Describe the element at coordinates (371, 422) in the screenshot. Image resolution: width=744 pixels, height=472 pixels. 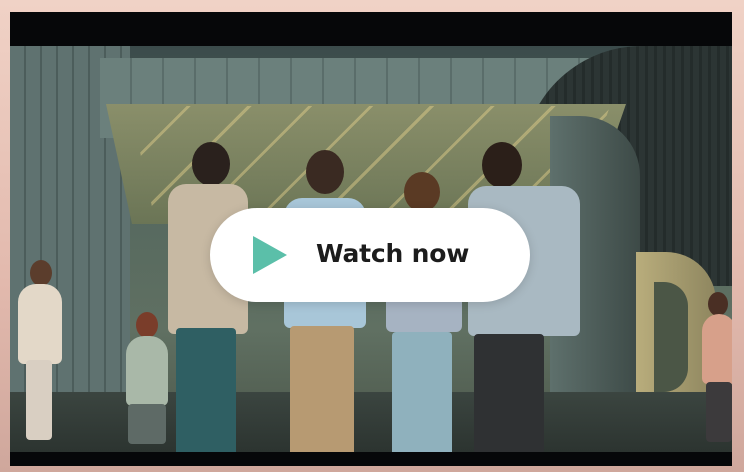
I see `ground` at that location.